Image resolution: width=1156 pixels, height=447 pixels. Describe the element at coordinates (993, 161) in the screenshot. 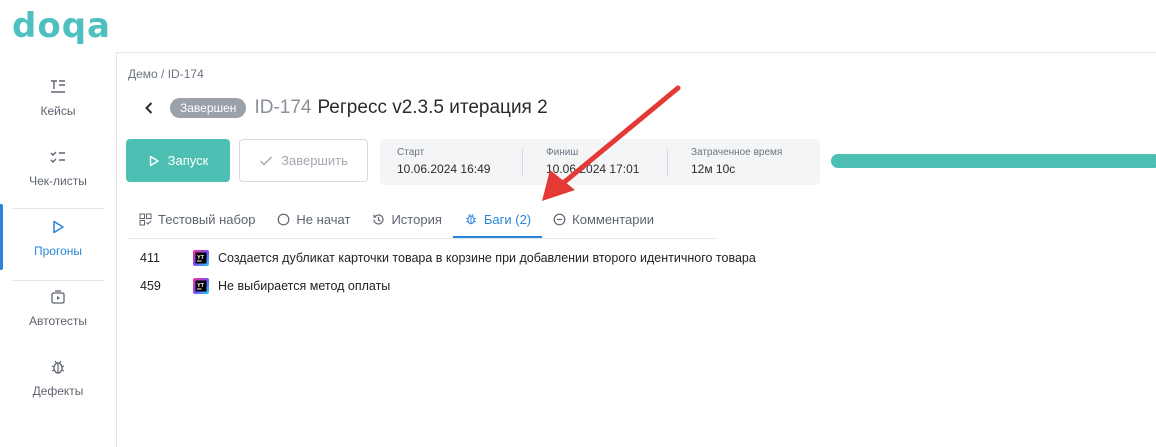

I see `run-progress-bar` at that location.